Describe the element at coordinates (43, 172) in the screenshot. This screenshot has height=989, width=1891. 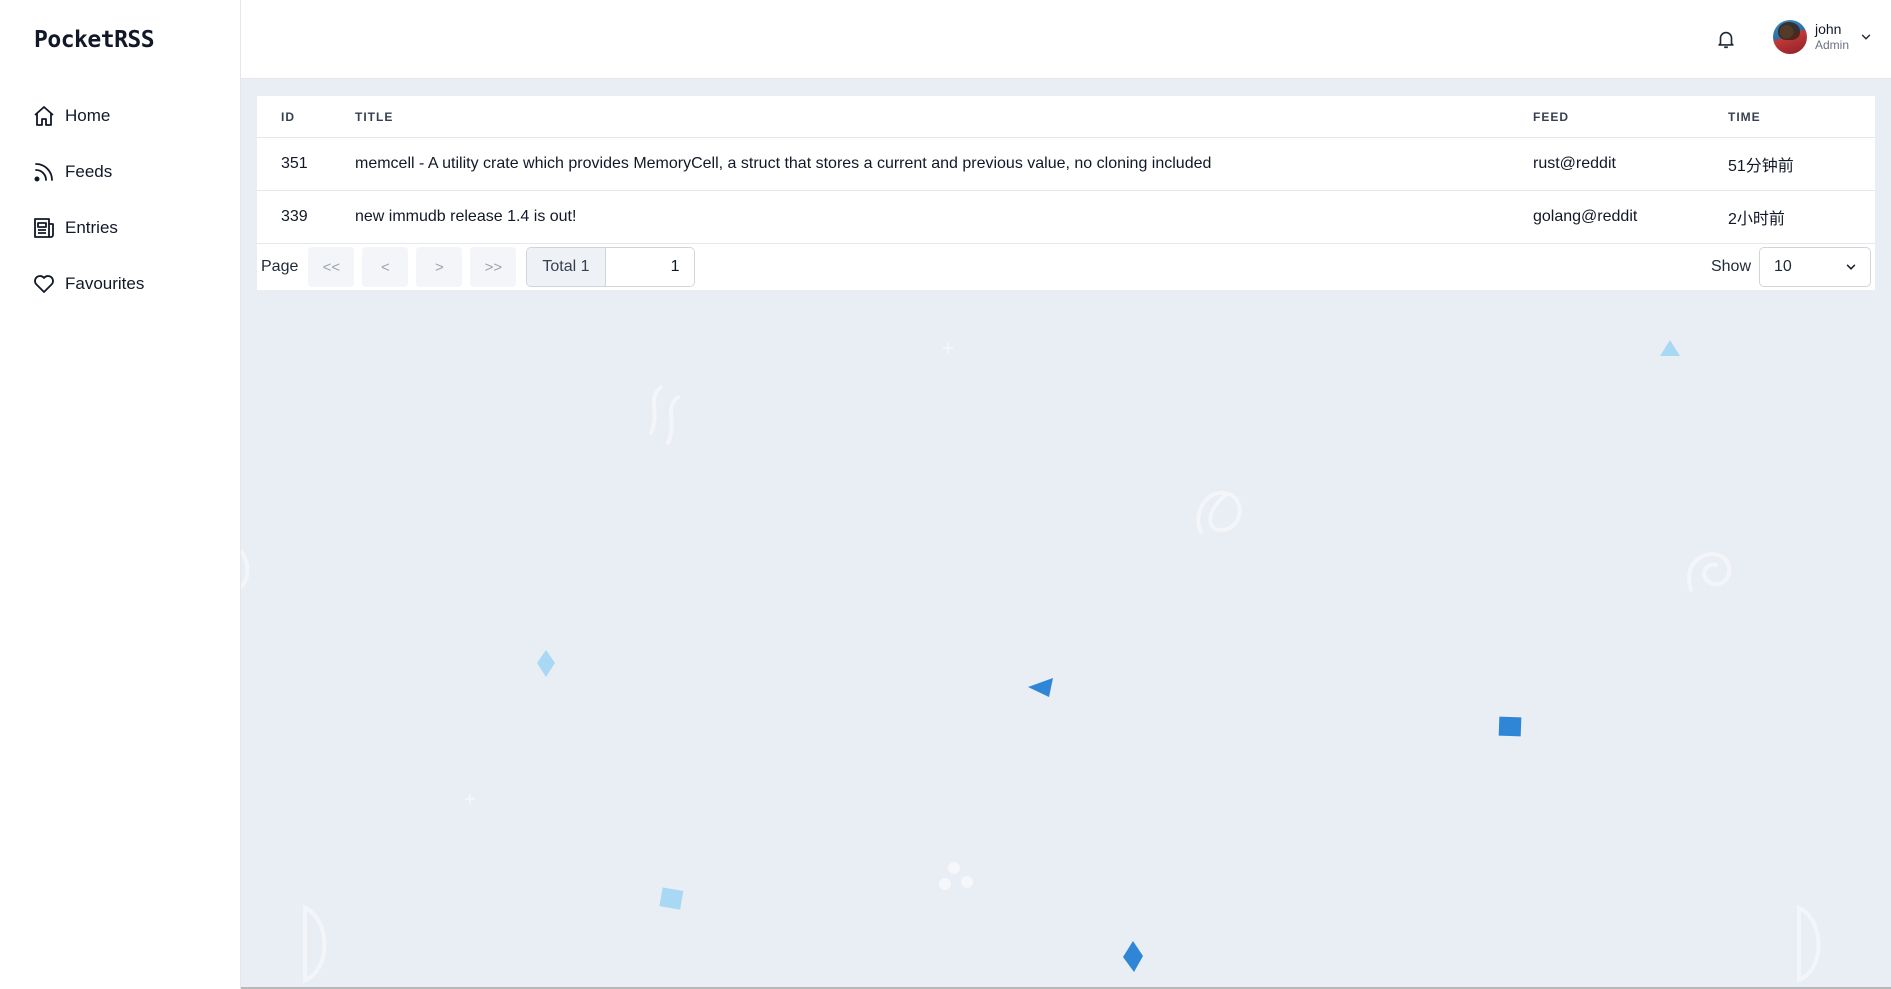
I see `rss-icon` at that location.